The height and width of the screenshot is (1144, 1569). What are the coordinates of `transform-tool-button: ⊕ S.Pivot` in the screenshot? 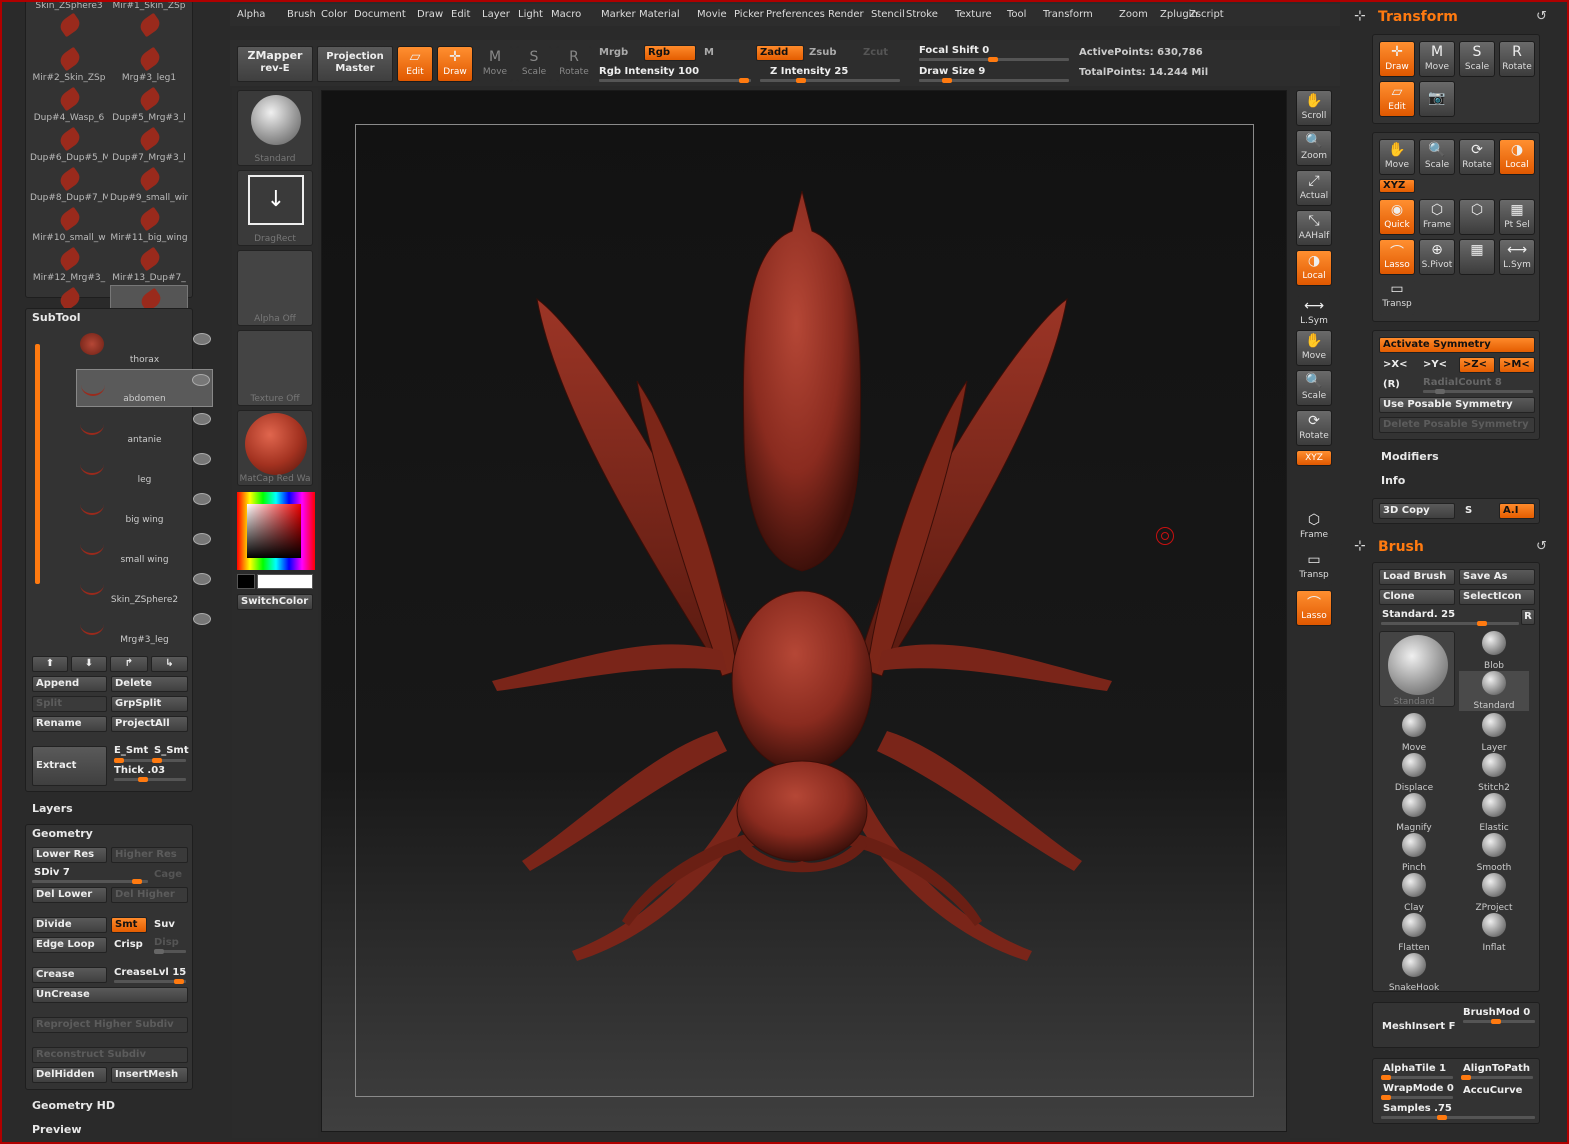 It's located at (1437, 257).